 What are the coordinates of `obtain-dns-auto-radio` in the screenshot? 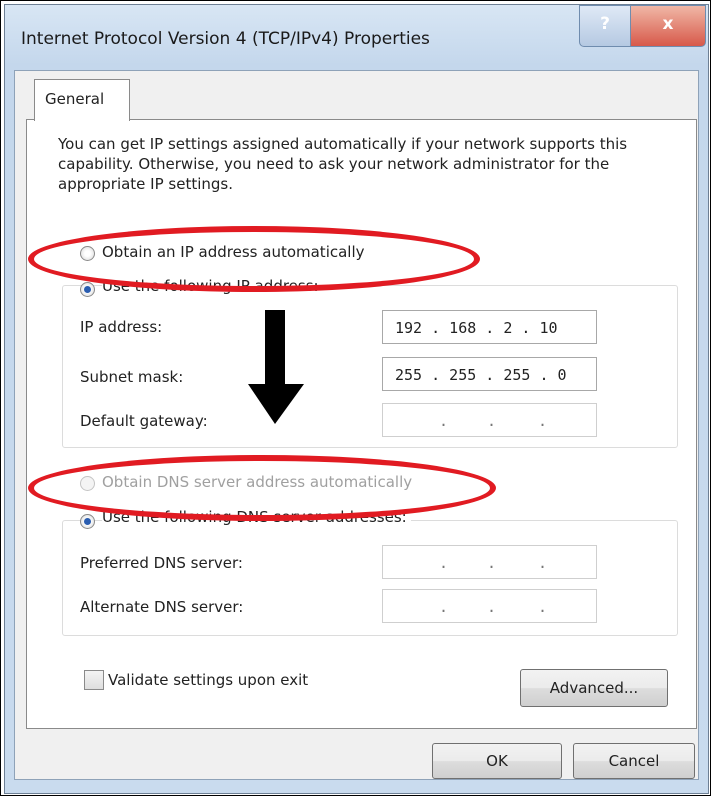 It's located at (87, 483).